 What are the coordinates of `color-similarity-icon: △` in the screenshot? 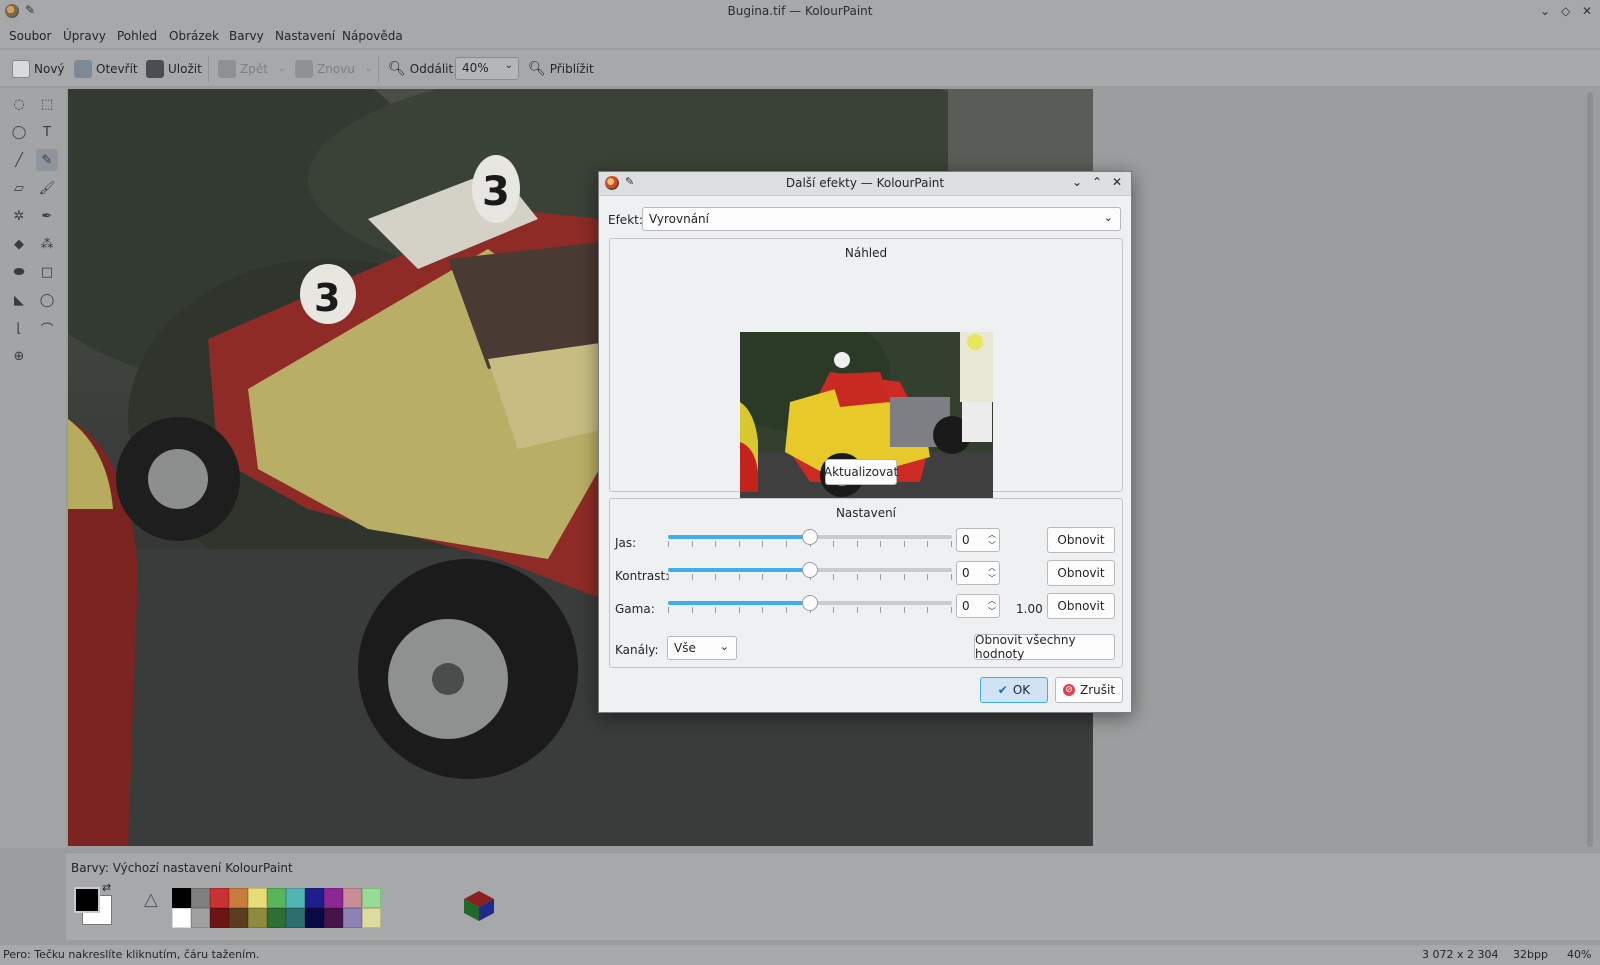 It's located at (151, 899).